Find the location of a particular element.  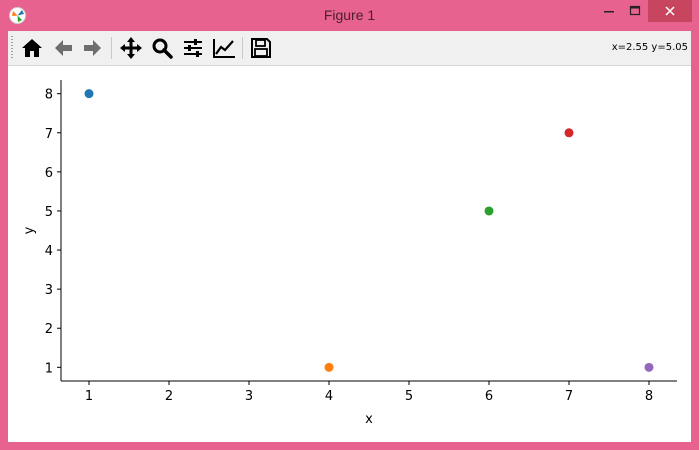

back-arrow-icon is located at coordinates (63, 48).